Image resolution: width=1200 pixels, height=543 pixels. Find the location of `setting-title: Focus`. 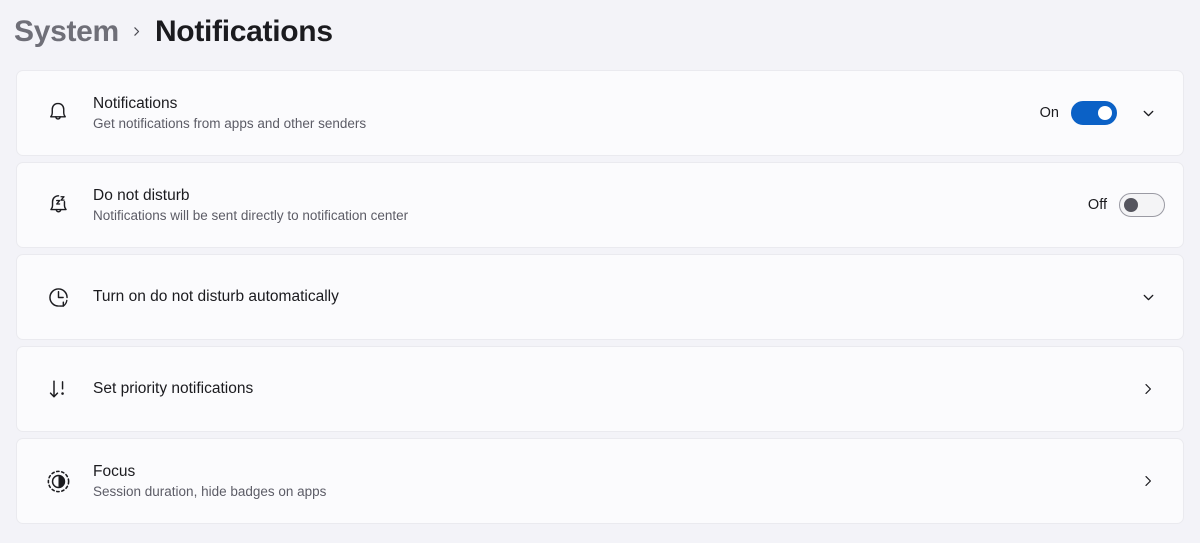

setting-title: Focus is located at coordinates (114, 471).